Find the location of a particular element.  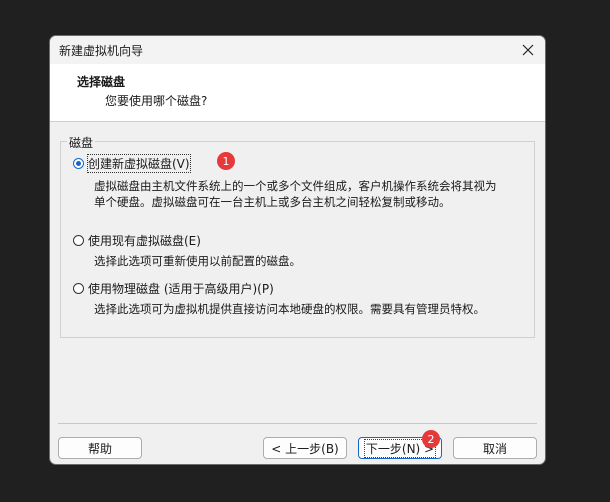

desc-line: 单个硬盘。虚拟磁盘可在一台主机上或多台主机之间轻松复制或移动。 is located at coordinates (272, 202).